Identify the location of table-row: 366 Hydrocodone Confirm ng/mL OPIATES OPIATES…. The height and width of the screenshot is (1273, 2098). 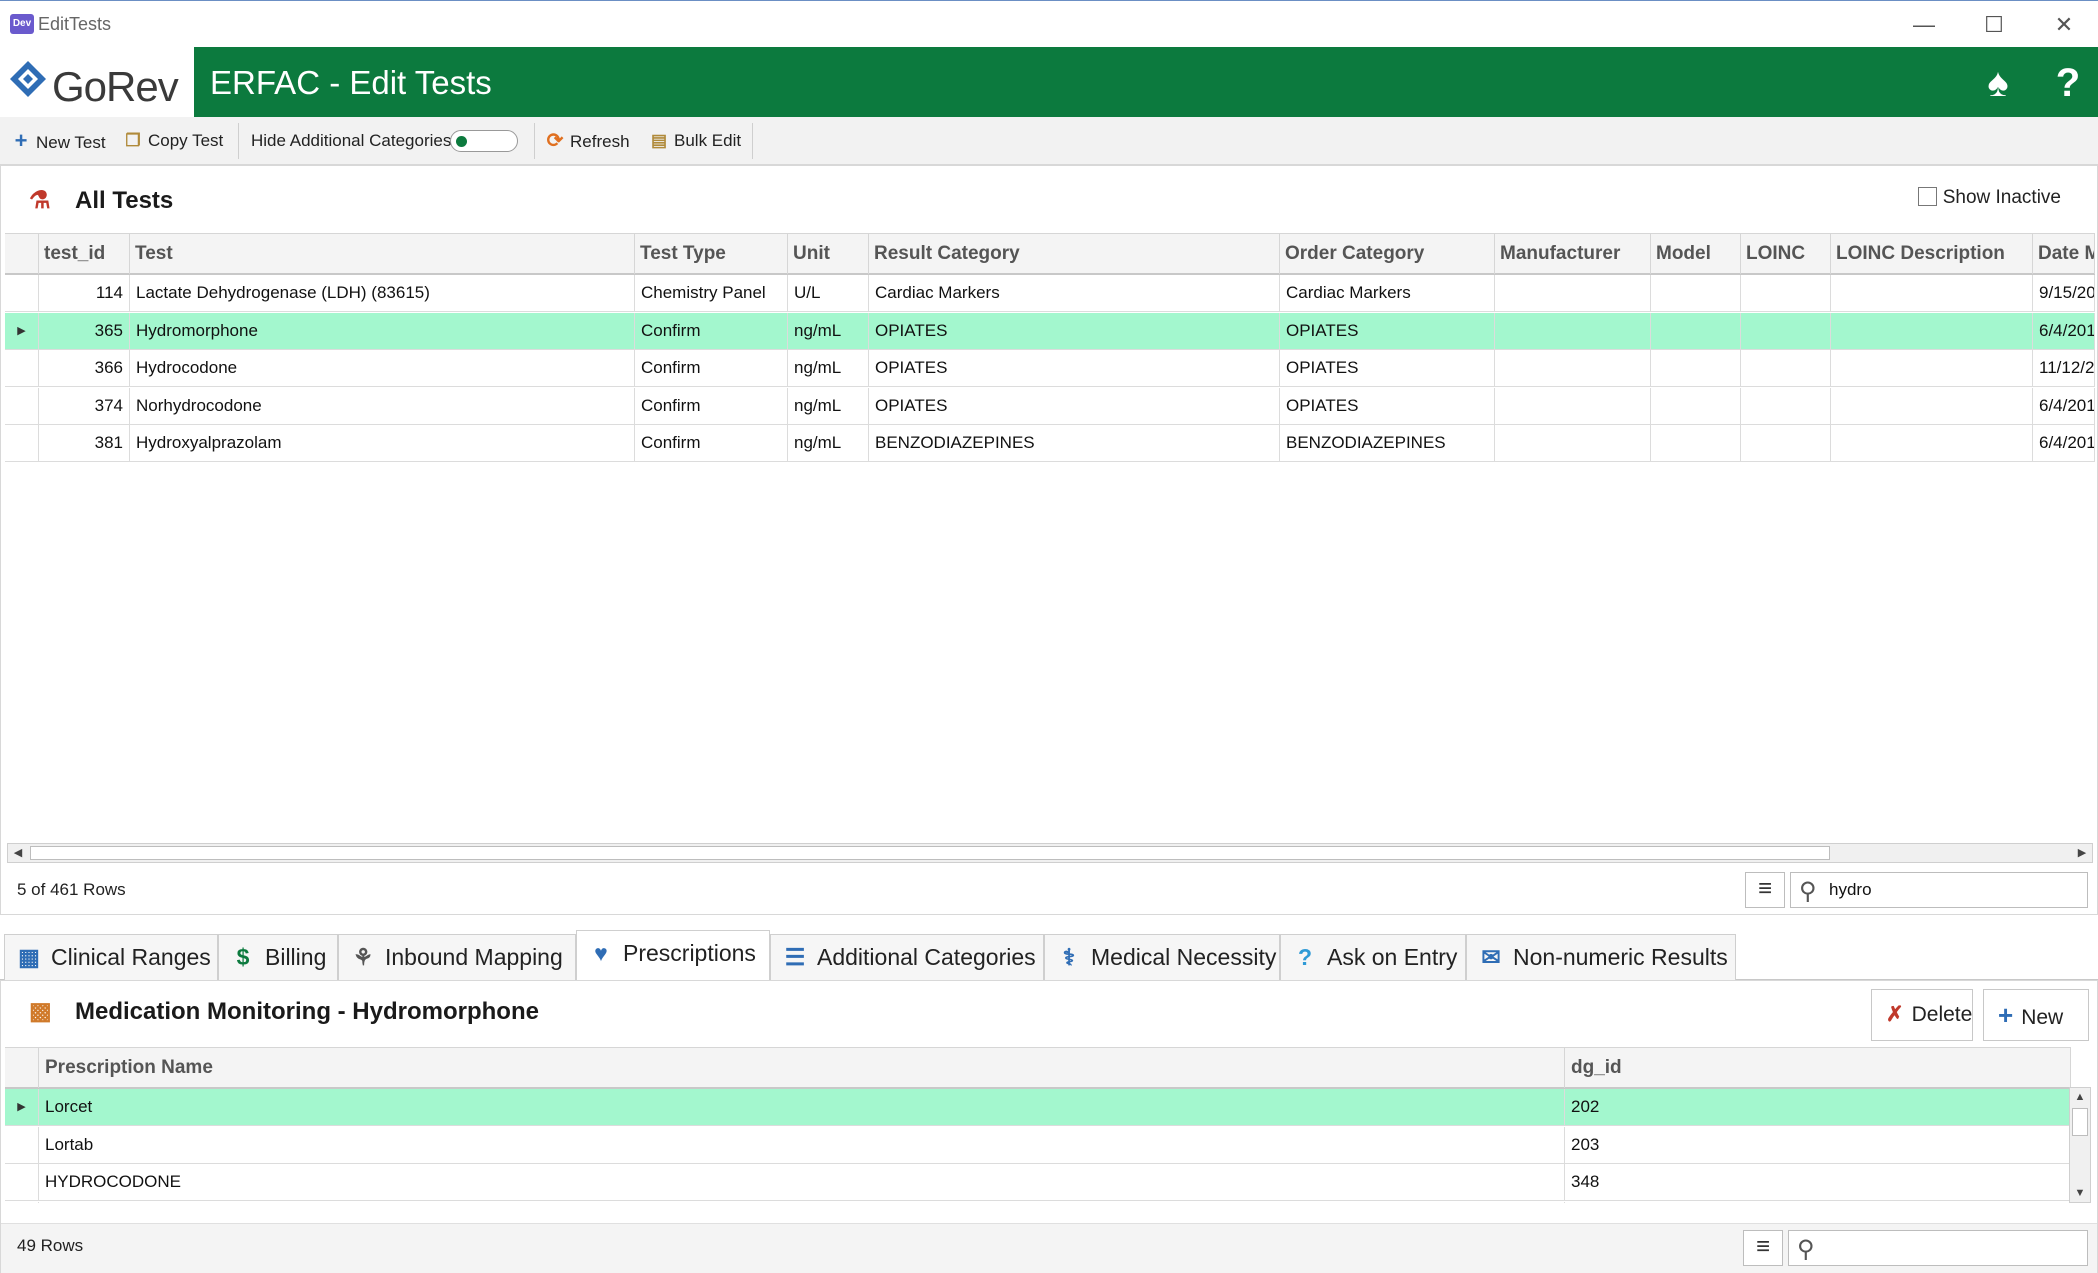
(1050, 368).